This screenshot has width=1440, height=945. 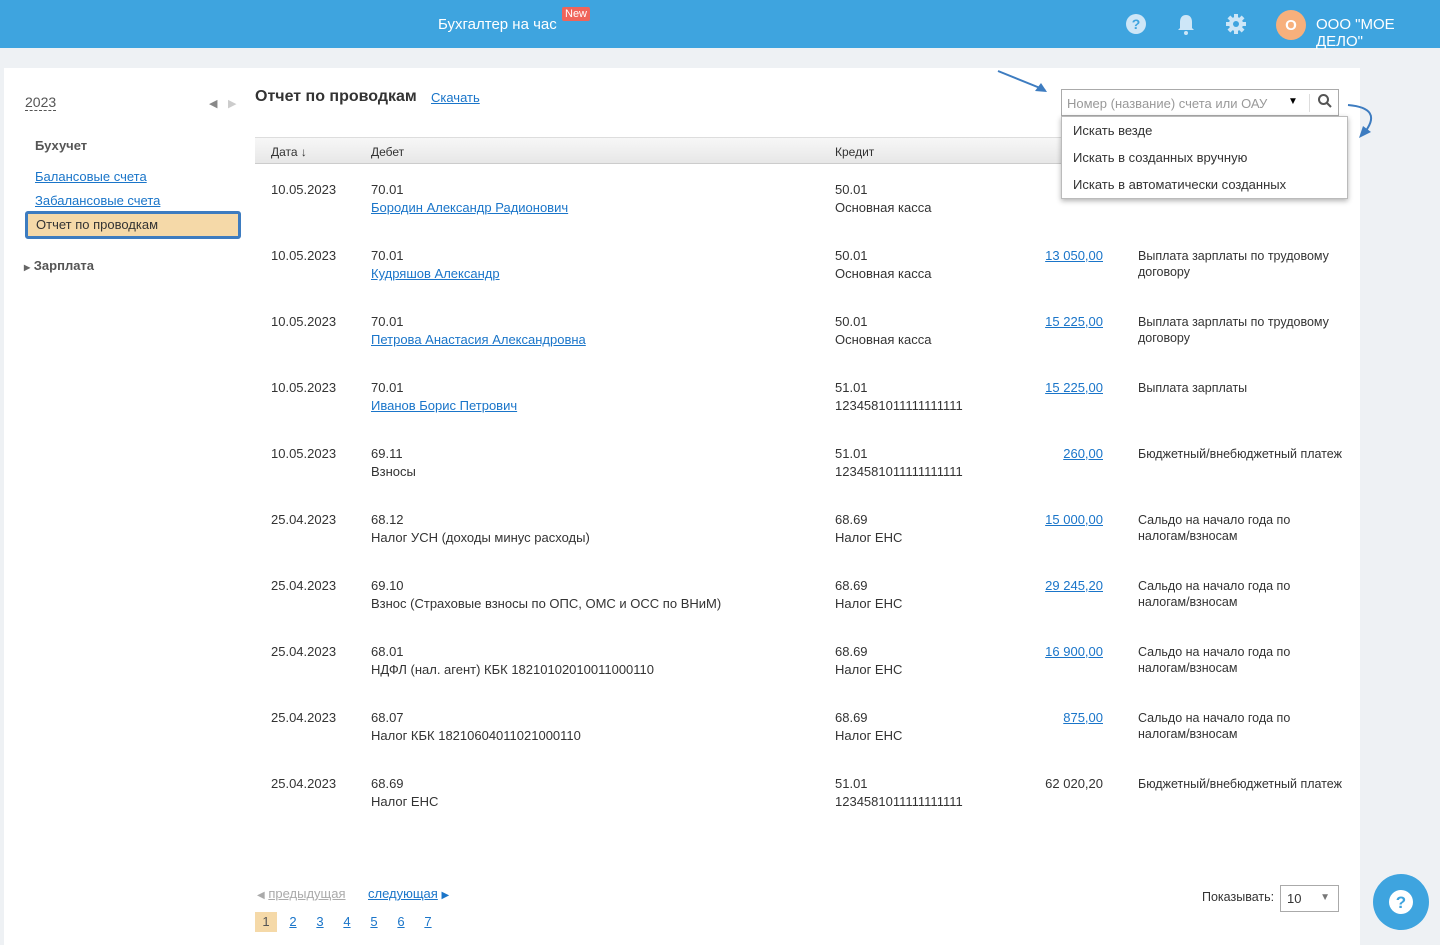 What do you see at coordinates (1074, 651) in the screenshot?
I see `row-amount-link: 16 900,00` at bounding box center [1074, 651].